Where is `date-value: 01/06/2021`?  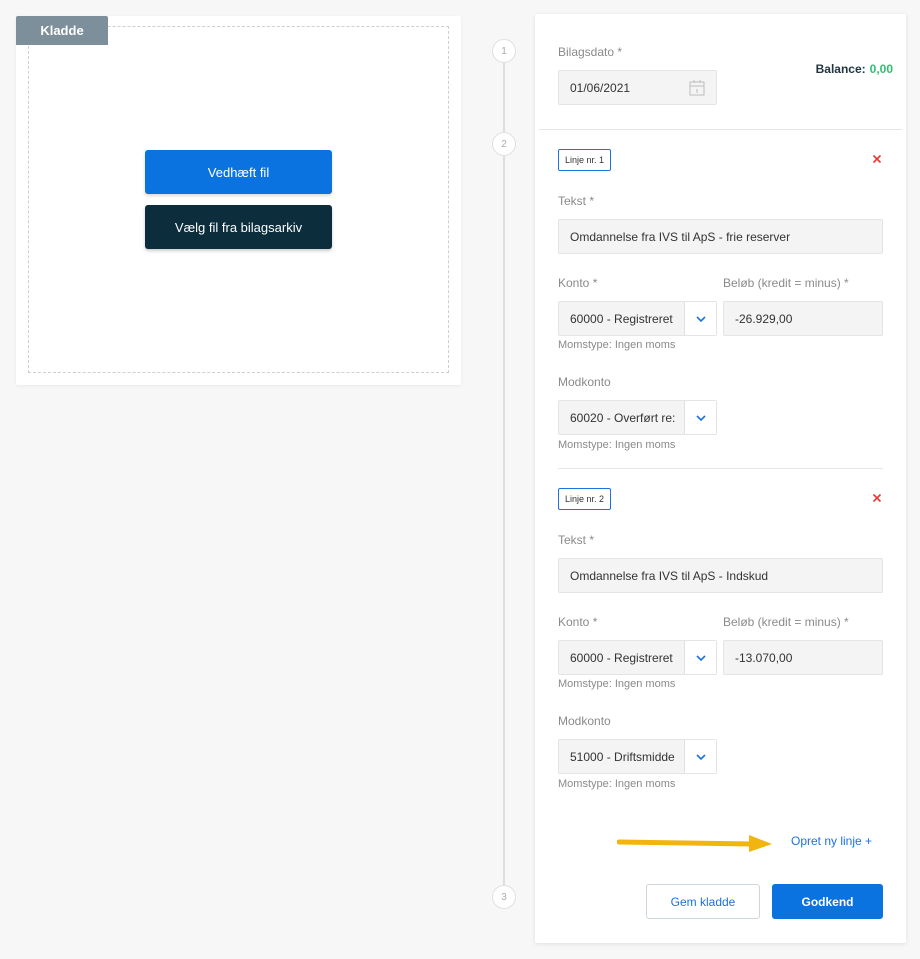
date-value: 01/06/2021 is located at coordinates (600, 87).